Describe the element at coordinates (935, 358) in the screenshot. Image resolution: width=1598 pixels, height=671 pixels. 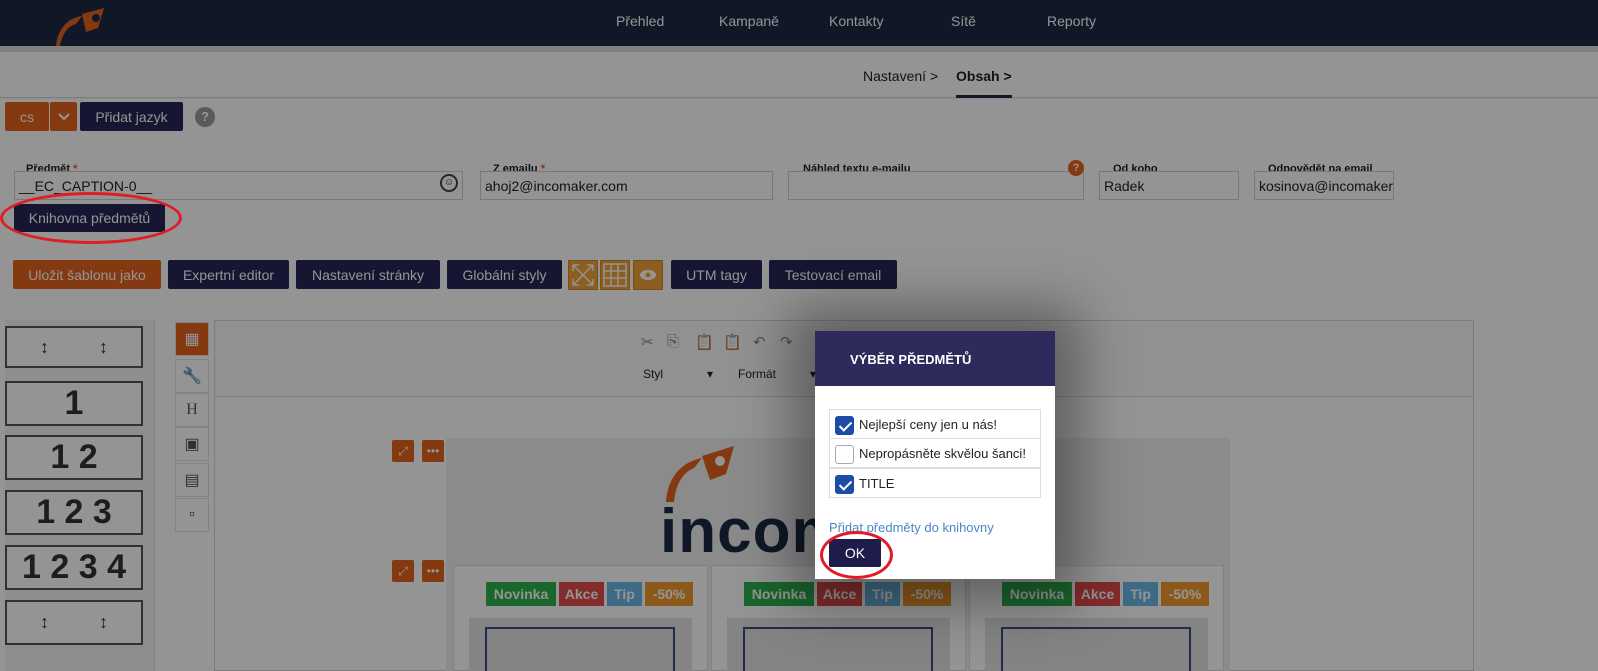
I see `dialog-title: VÝBĚR PŘEDMĚTŮ` at that location.